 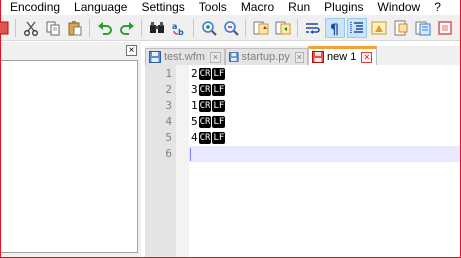 I want to click on fold-margin, so click(x=182, y=161).